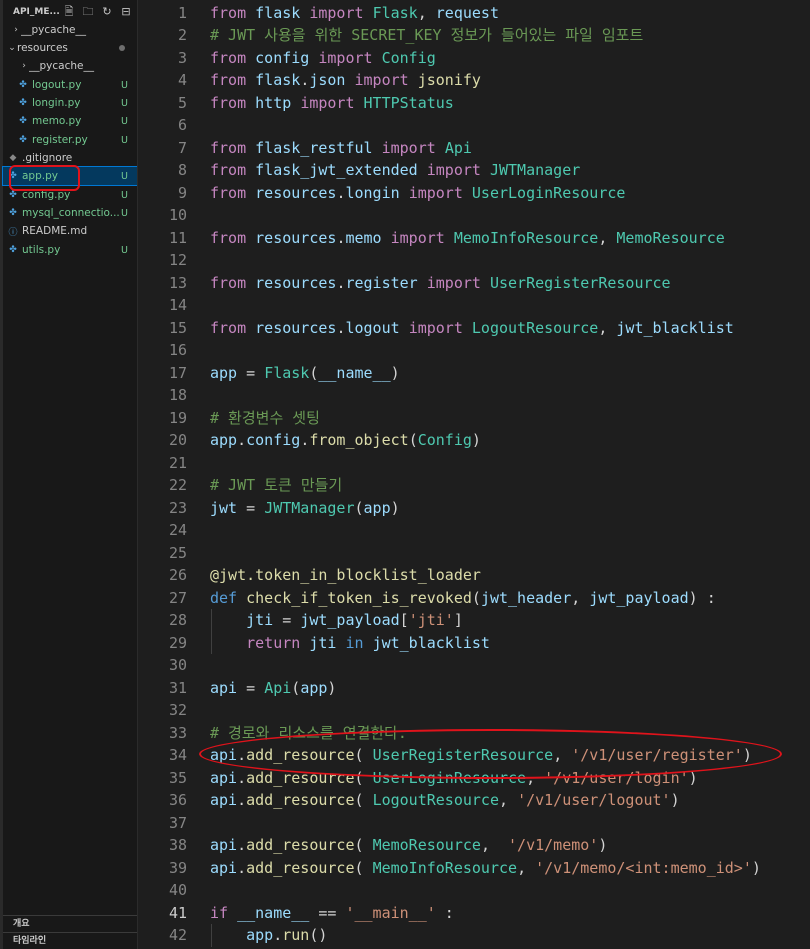  I want to click on code-line: 29 return jti in jwt_blacklist, so click(474, 643).